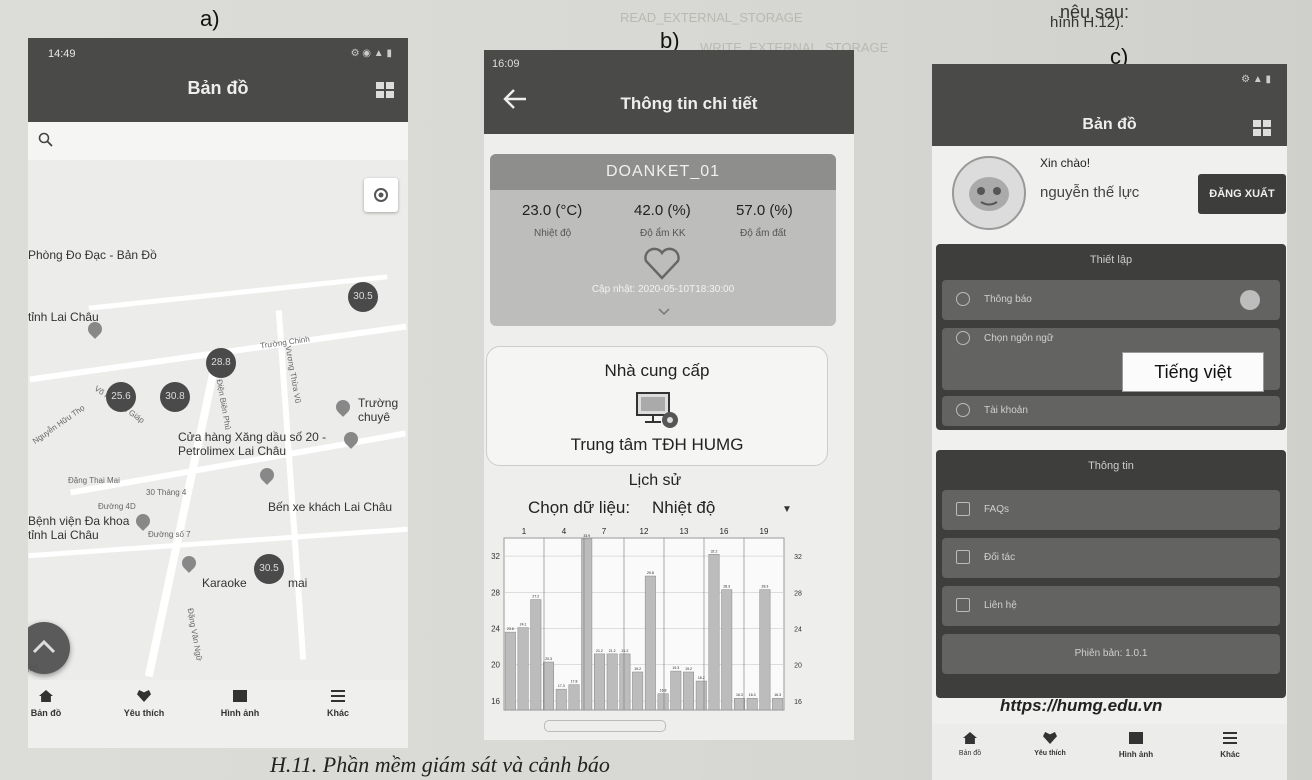 The height and width of the screenshot is (780, 1312). I want to click on temperature-value: 23.0 (°C), so click(552, 210).